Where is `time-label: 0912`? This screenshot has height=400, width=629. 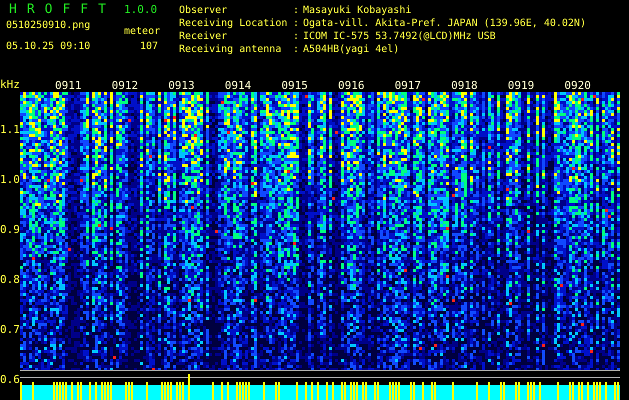 time-label: 0912 is located at coordinates (125, 86).